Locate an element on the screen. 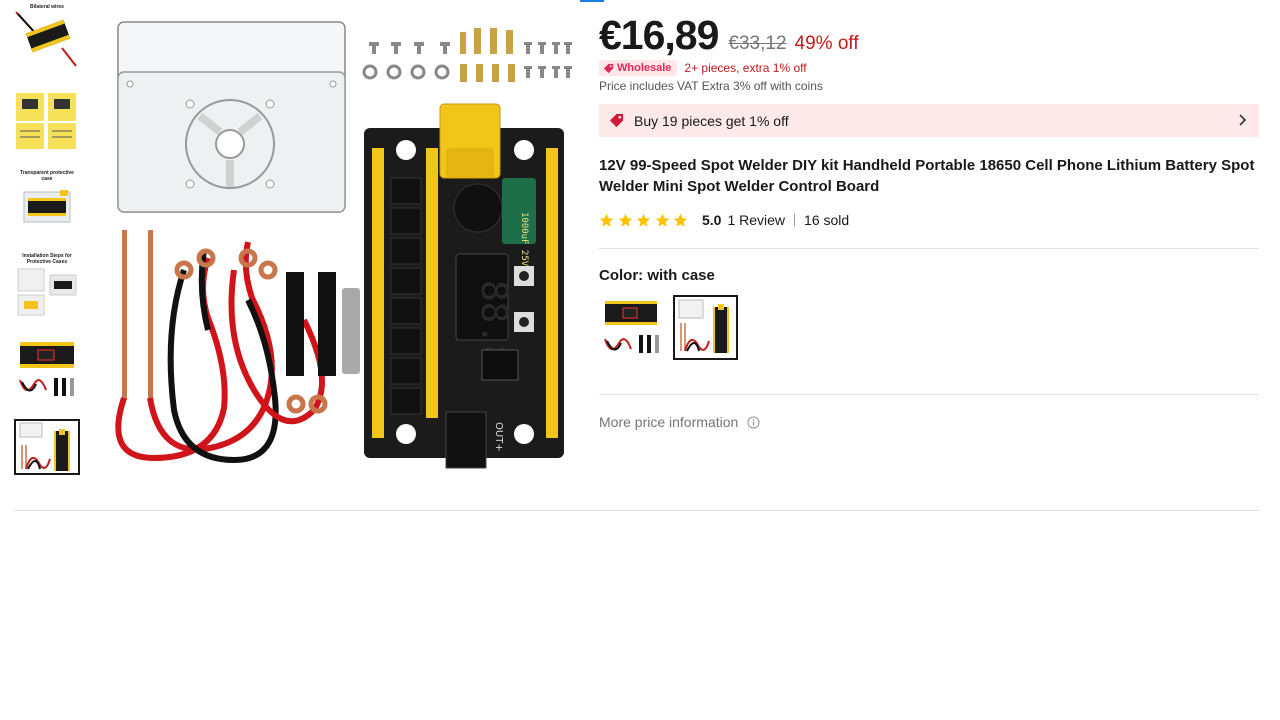 This screenshot has height=720, width=1280. wholesale-badge: Wholesale is located at coordinates (638, 68).